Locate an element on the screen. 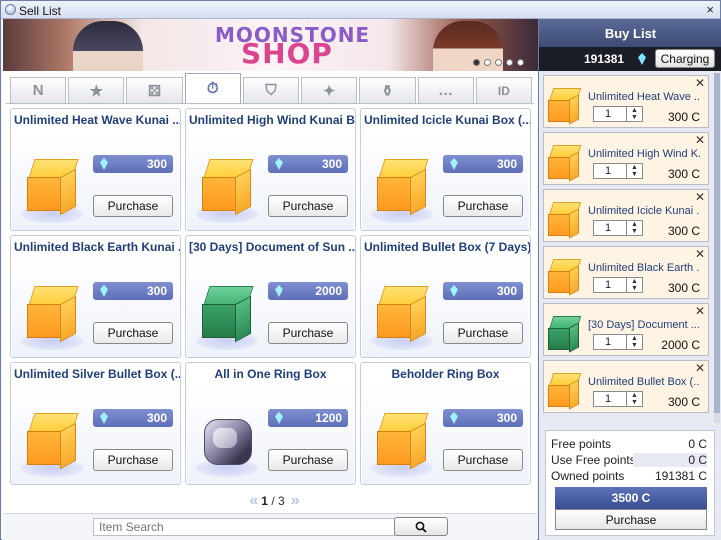 The image size is (721, 540). shop-banner: MOONSTONE SHOP is located at coordinates (270, 45).